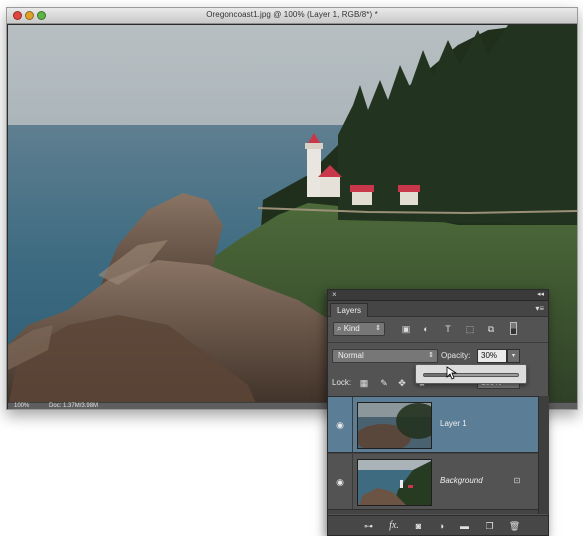 The width and height of the screenshot is (583, 536). Describe the element at coordinates (539, 308) in the screenshot. I see `panel-menu-icon: ▾≡` at that location.